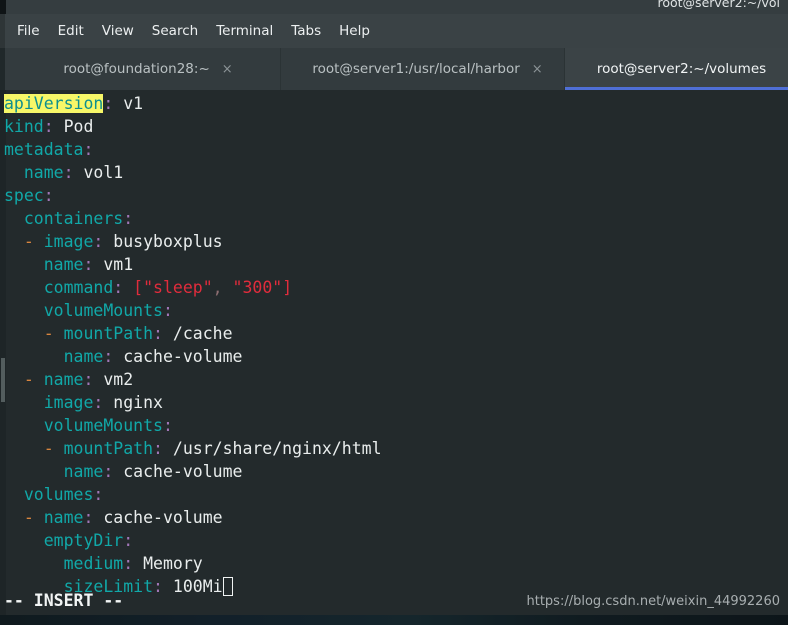  I want to click on editor-line: spec:, so click(193, 195).